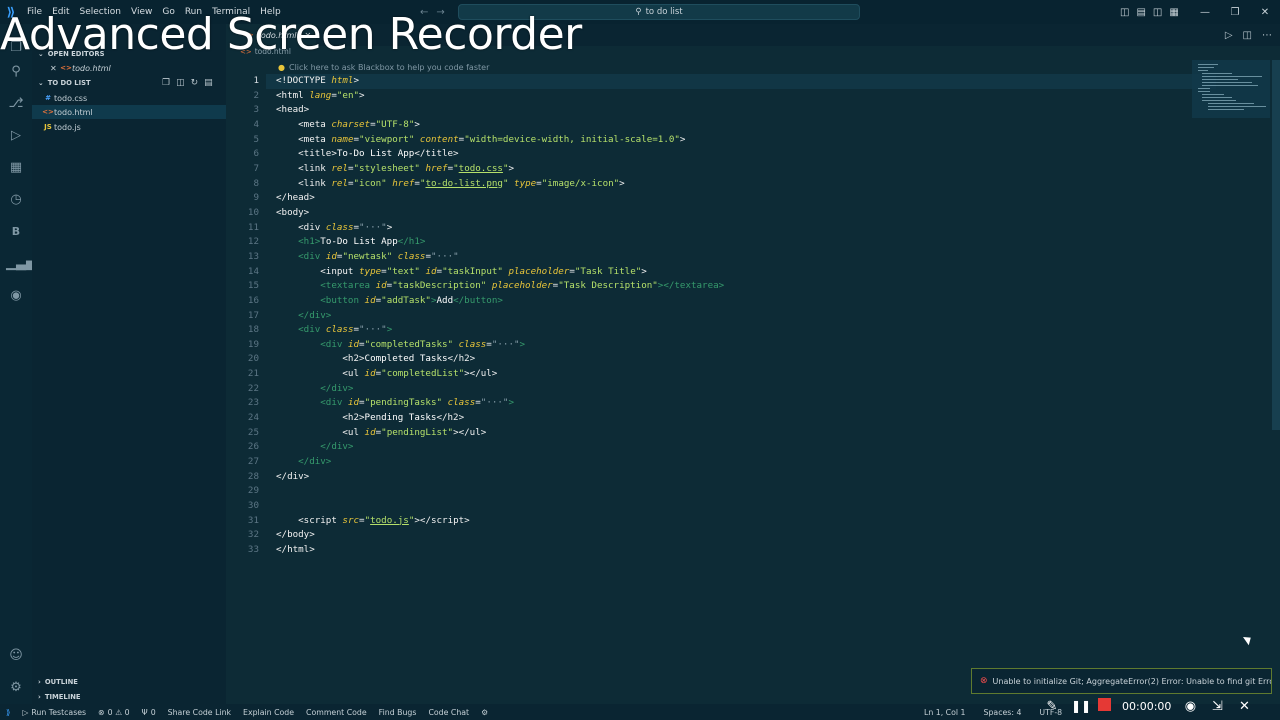 This screenshot has height=720, width=1280. I want to click on new-folder-icon: ◫, so click(180, 83).